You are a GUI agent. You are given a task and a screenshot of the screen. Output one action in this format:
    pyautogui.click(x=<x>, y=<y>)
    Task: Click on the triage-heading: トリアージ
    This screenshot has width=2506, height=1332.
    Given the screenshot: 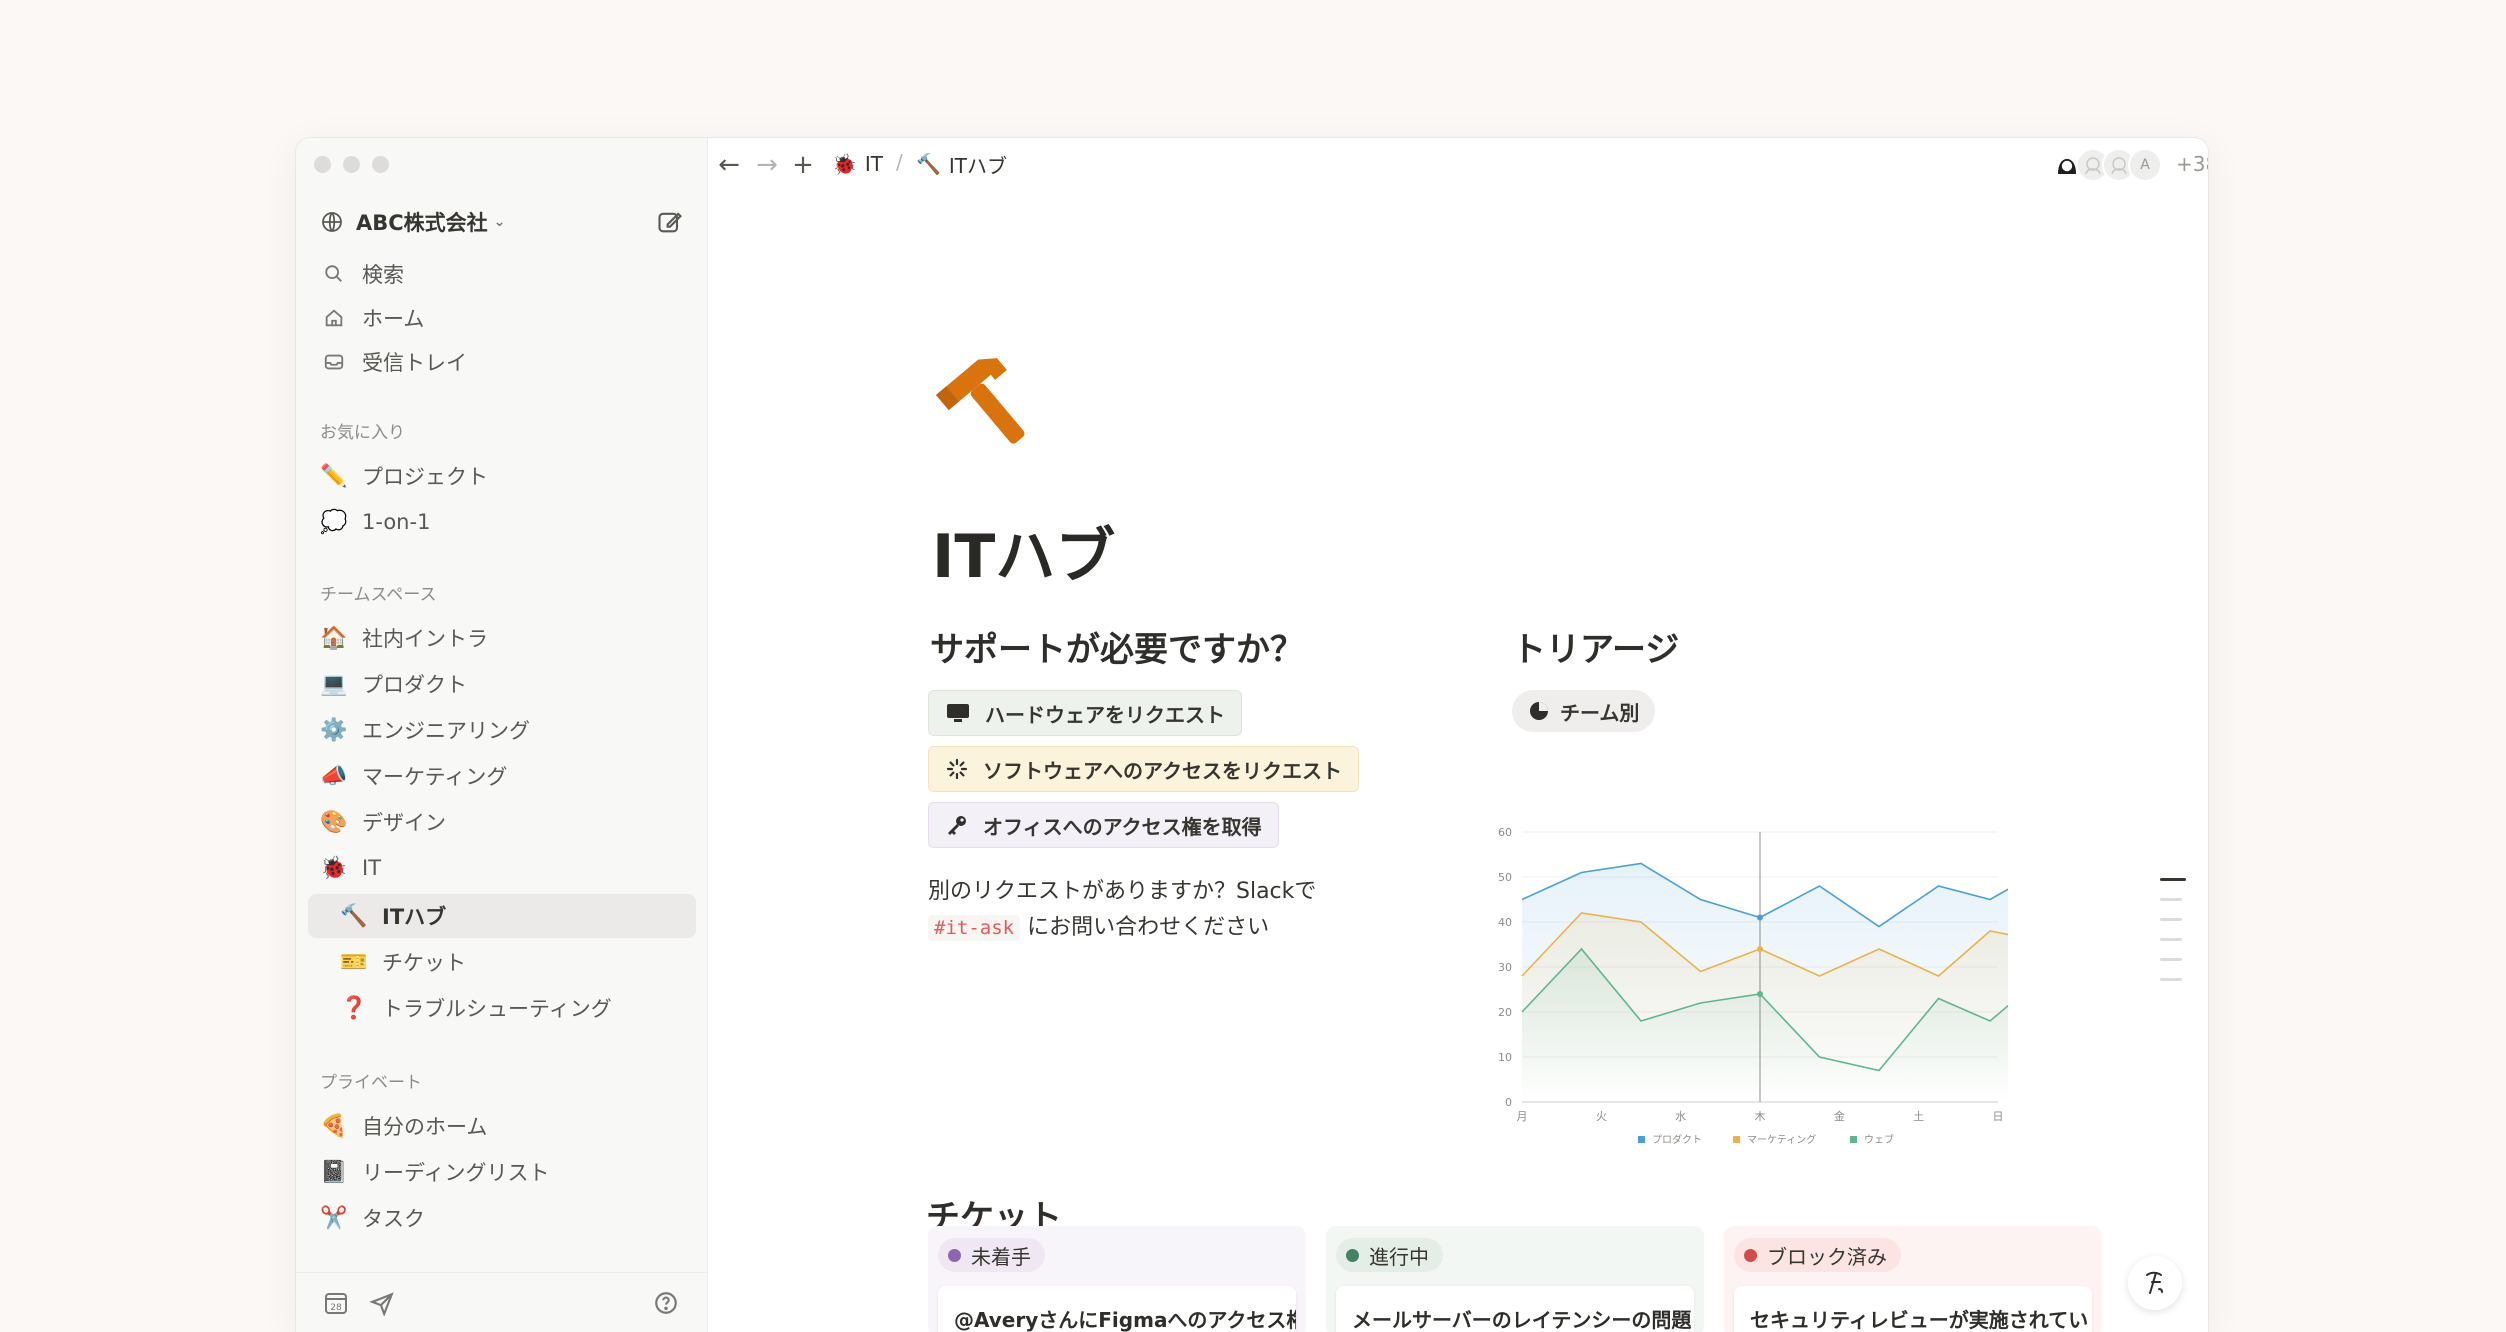 What is the action you would take?
    pyautogui.click(x=1596, y=650)
    